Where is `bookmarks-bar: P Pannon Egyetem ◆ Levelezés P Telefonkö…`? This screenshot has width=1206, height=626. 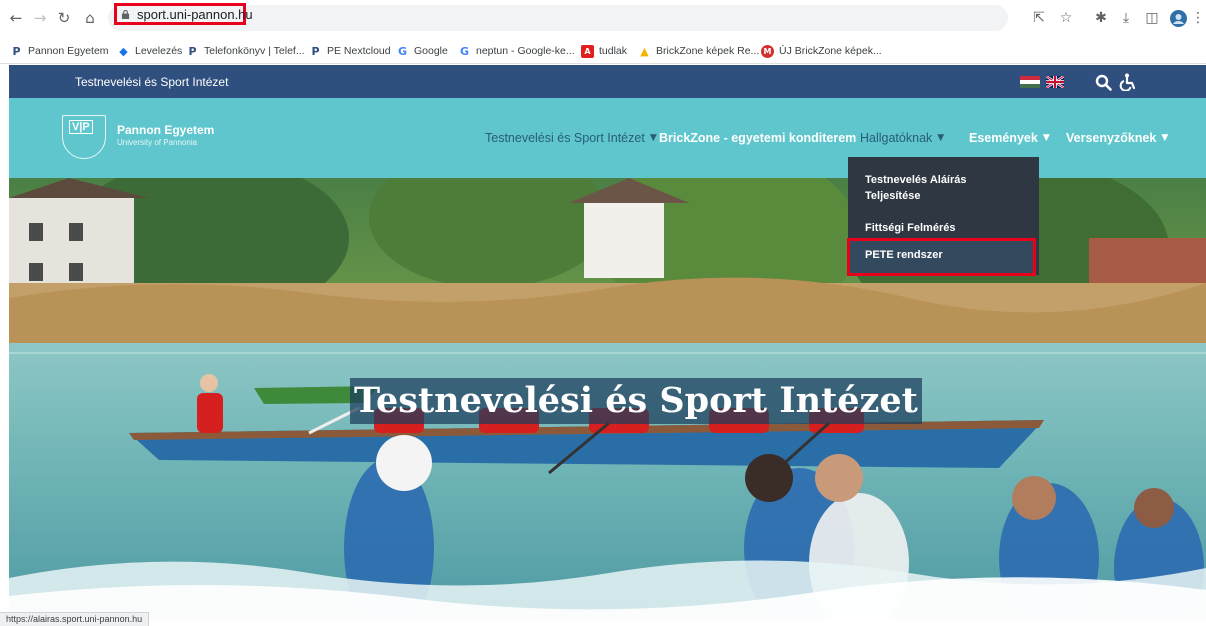
bookmarks-bar: P Pannon Egyetem ◆ Levelezés P Telefonkö… is located at coordinates (603, 50).